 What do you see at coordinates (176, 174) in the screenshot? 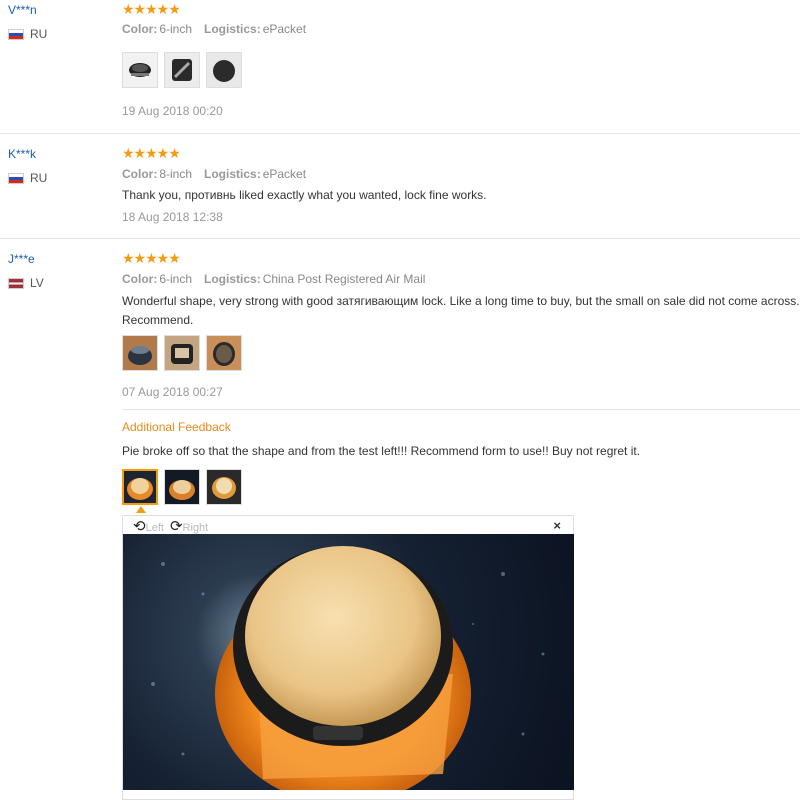
I see `color-value: 8-inch` at bounding box center [176, 174].